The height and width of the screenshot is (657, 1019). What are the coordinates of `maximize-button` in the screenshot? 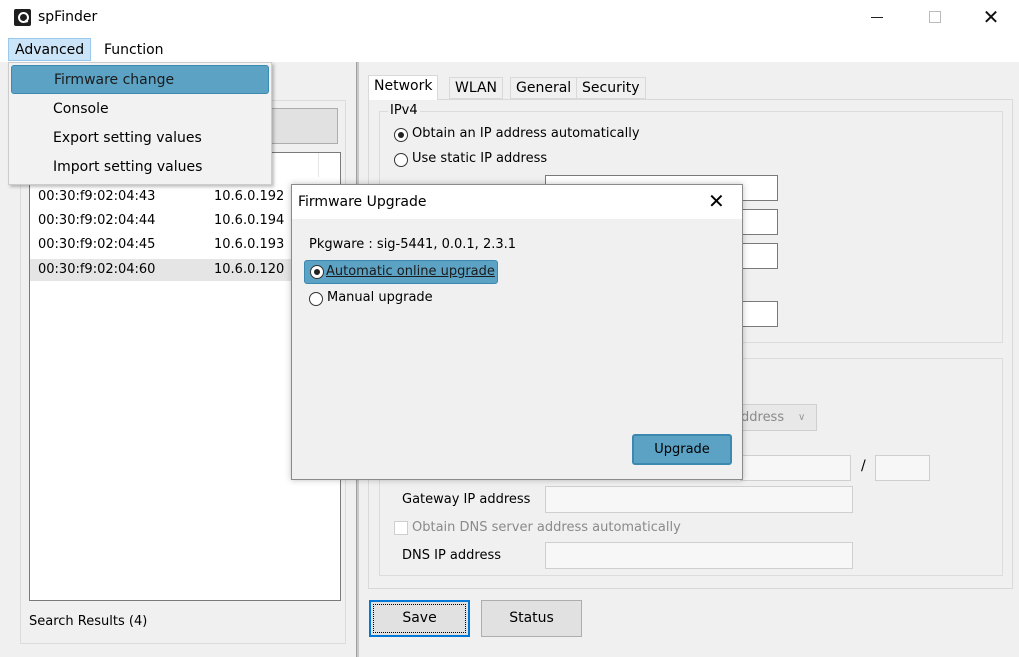 It's located at (935, 17).